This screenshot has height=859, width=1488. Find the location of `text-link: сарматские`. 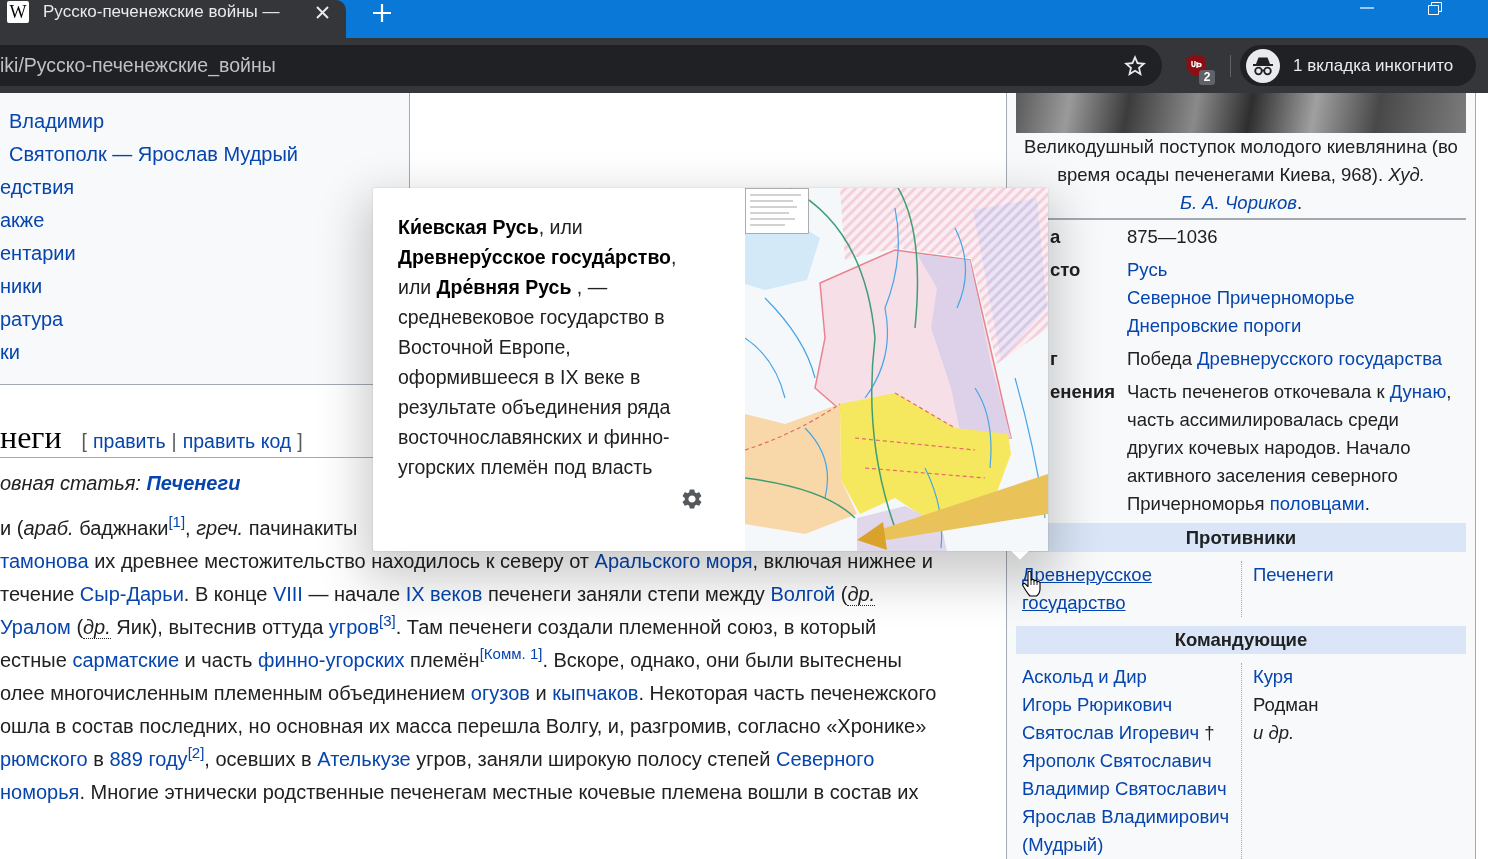

text-link: сарматские is located at coordinates (126, 660).